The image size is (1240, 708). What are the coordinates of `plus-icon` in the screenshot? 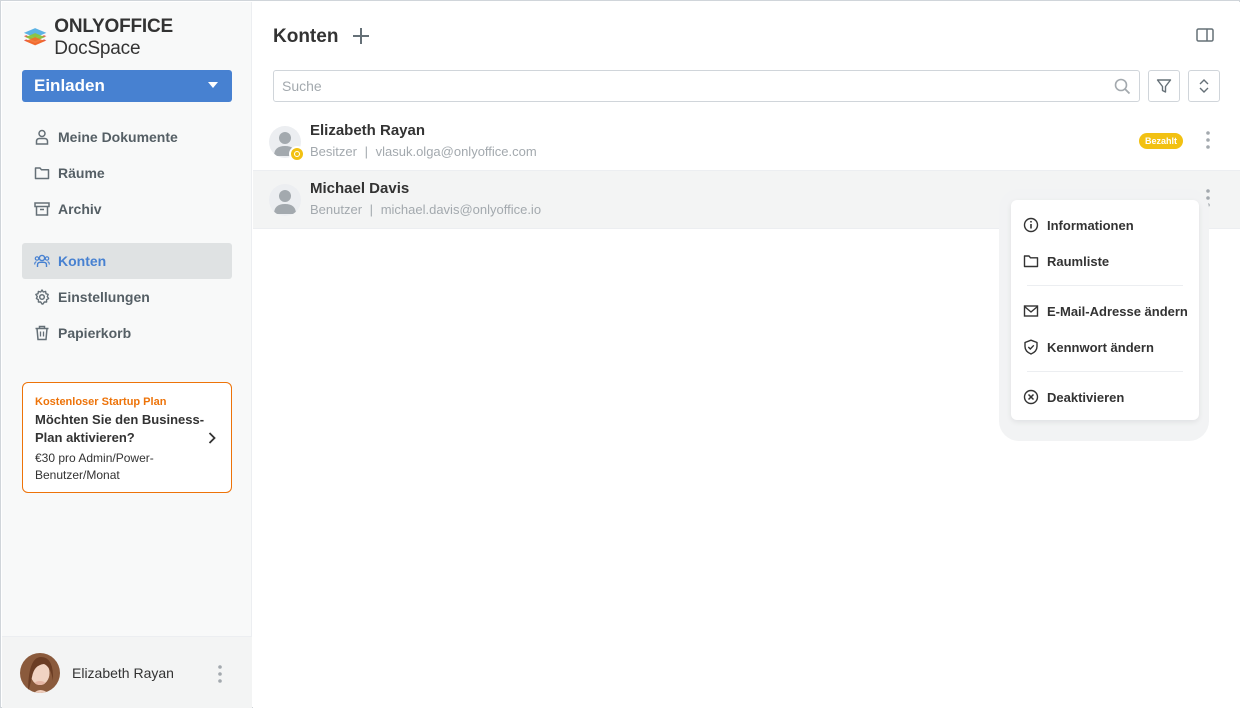 It's located at (361, 36).